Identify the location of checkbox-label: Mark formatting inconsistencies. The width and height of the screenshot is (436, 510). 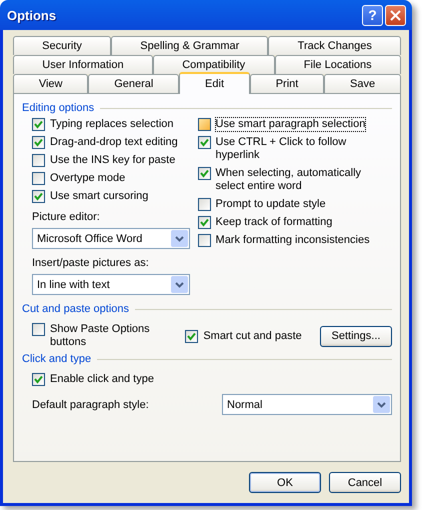
(293, 240).